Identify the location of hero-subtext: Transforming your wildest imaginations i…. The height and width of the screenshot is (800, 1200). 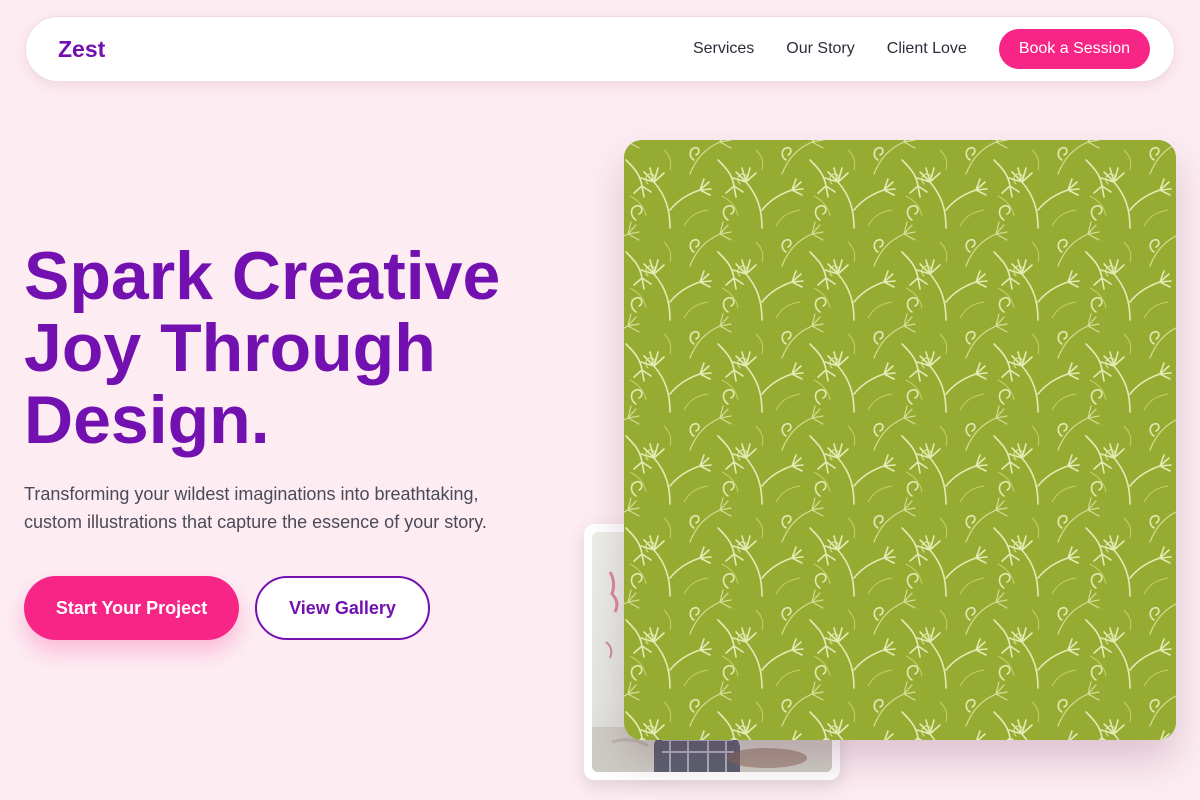
(255, 508).